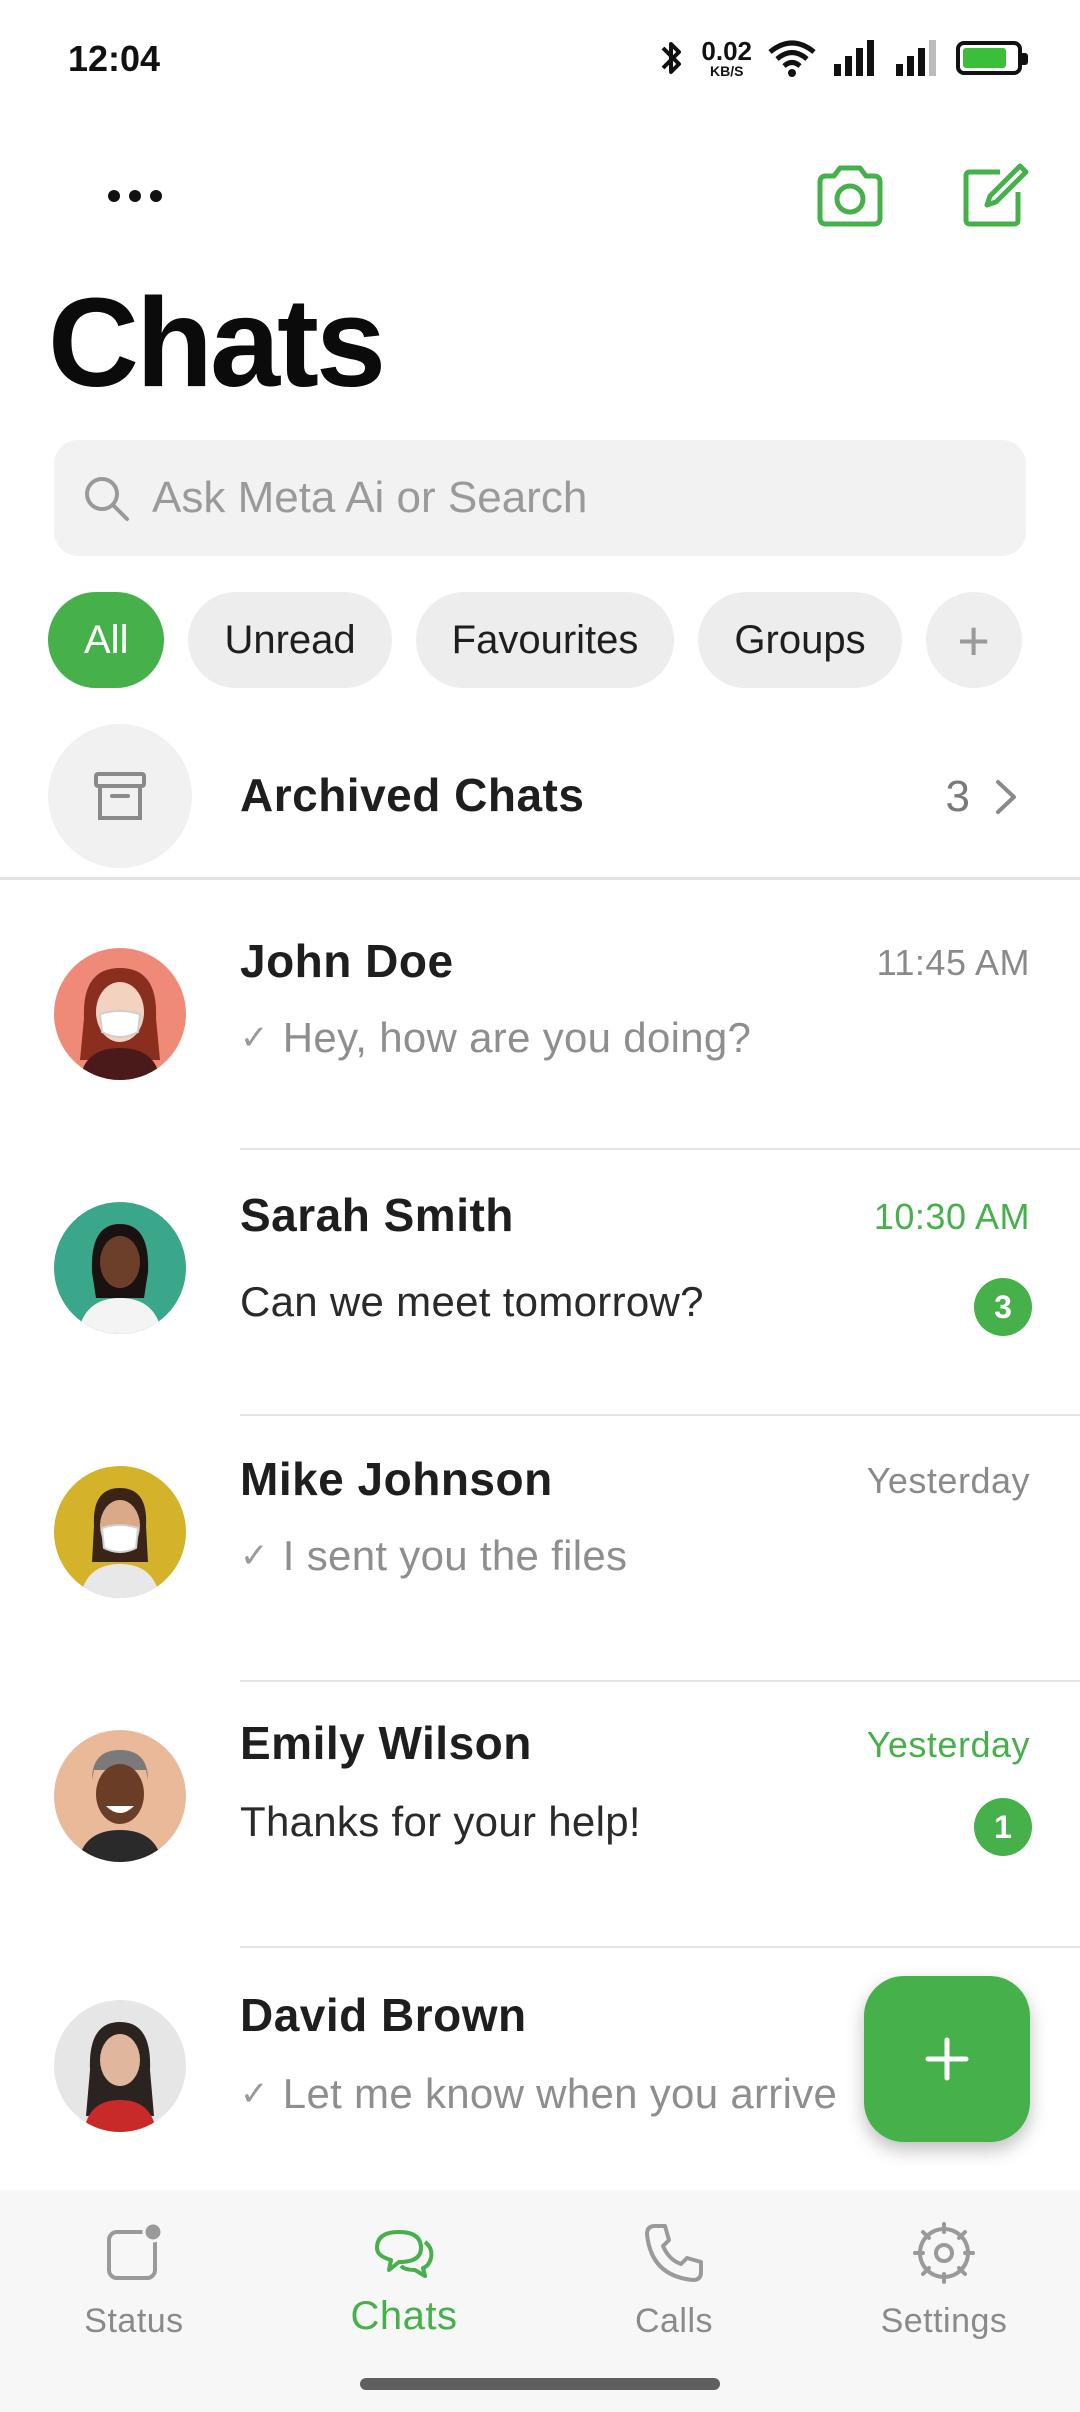 This screenshot has height=2412, width=1080. What do you see at coordinates (674, 2288) in the screenshot?
I see `nav-calls: Calls` at bounding box center [674, 2288].